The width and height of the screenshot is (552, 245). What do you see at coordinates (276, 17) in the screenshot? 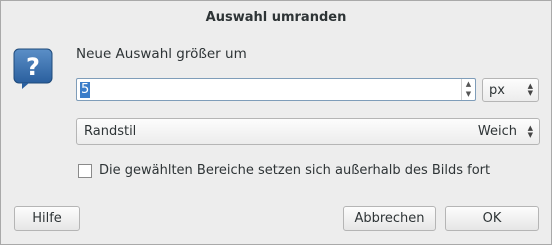
I see `window-title: Auswahl umranden` at bounding box center [276, 17].